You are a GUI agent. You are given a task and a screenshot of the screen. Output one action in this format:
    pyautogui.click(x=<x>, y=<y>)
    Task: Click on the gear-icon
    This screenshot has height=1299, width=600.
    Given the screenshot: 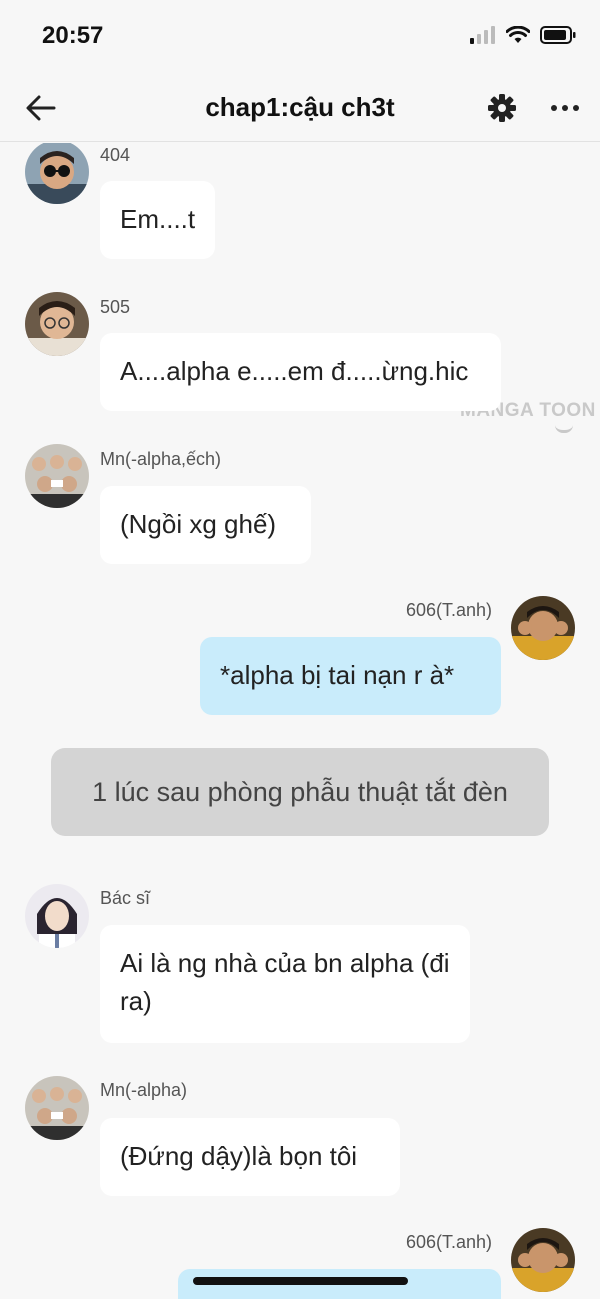 What is the action you would take?
    pyautogui.click(x=502, y=108)
    